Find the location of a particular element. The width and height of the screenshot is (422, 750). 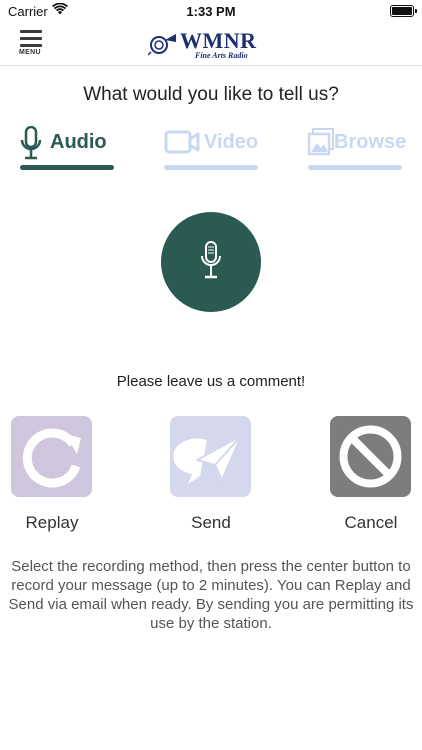

tab-video: Video is located at coordinates (211, 146).